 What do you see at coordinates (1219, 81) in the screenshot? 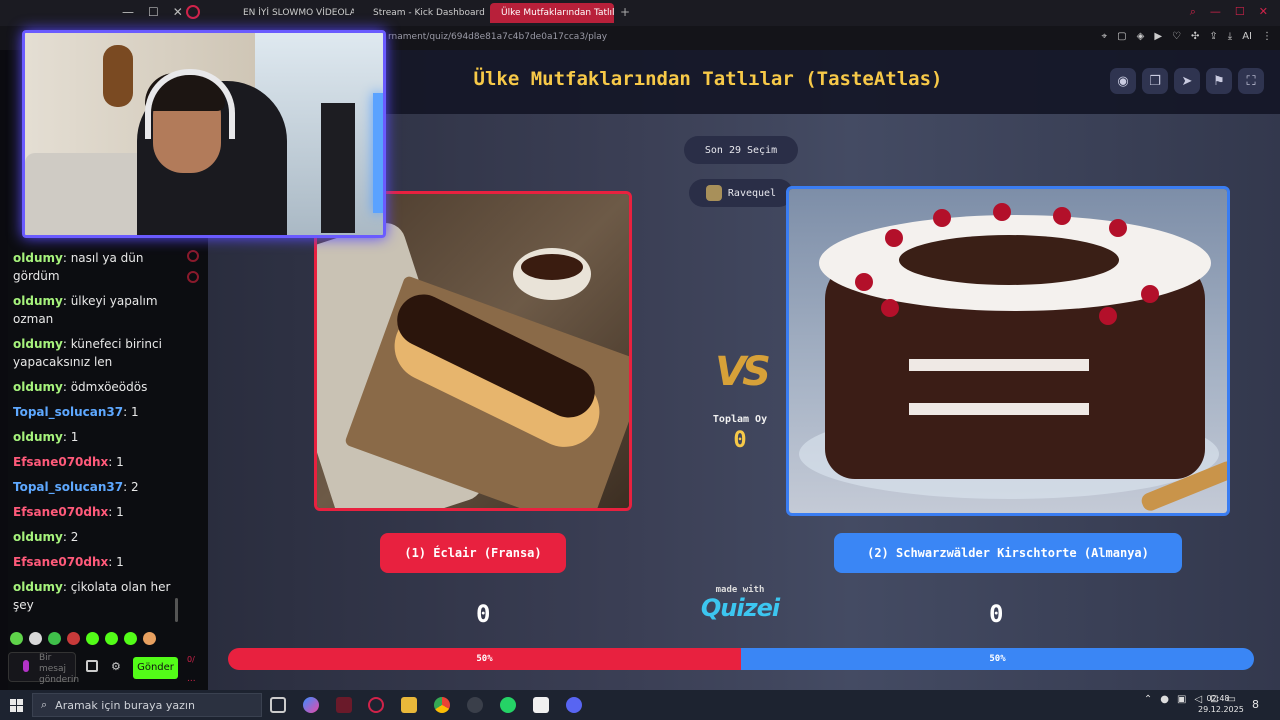
I see `flag-icon: ⚑` at bounding box center [1219, 81].